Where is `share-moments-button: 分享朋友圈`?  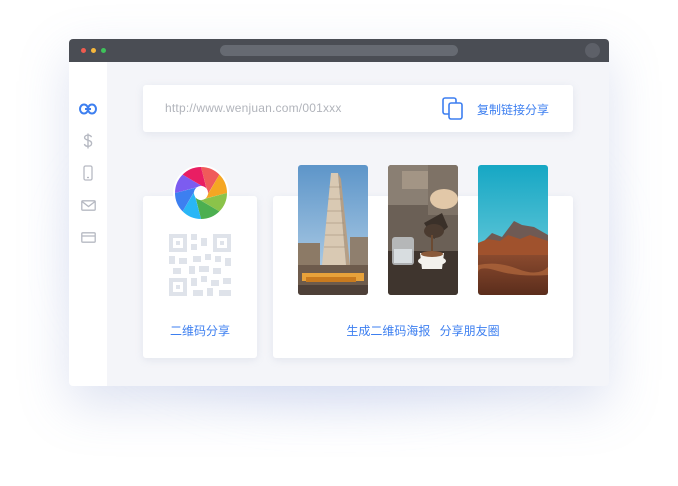
share-moments-button: 分享朋友圈 is located at coordinates (470, 331).